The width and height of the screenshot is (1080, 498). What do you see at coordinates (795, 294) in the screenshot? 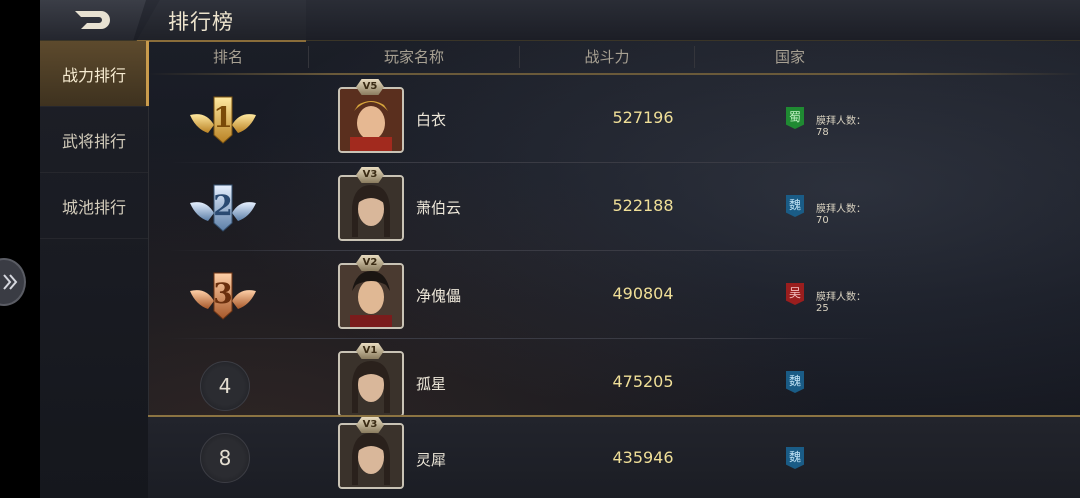
I see `country-flag-icon: 吴` at bounding box center [795, 294].